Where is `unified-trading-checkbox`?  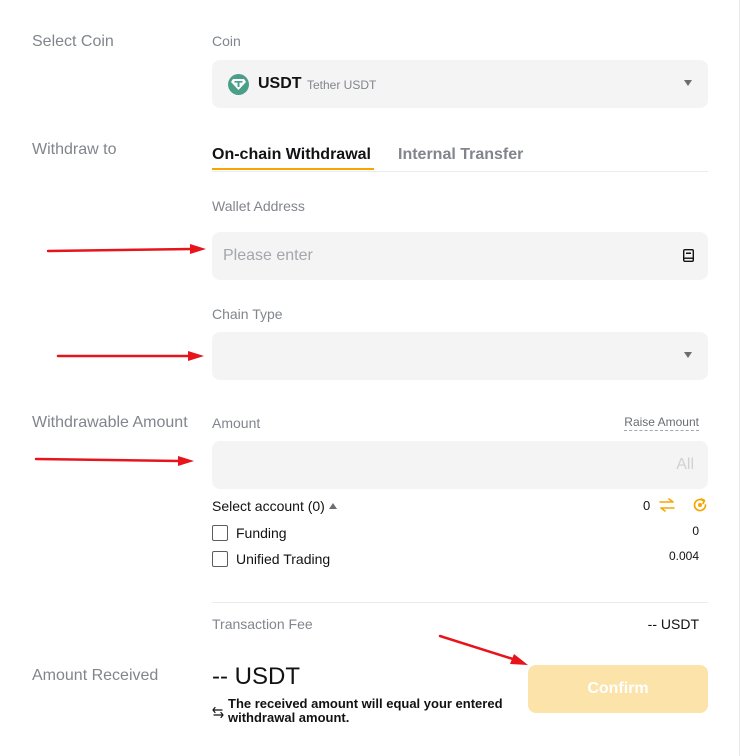 unified-trading-checkbox is located at coordinates (220, 559).